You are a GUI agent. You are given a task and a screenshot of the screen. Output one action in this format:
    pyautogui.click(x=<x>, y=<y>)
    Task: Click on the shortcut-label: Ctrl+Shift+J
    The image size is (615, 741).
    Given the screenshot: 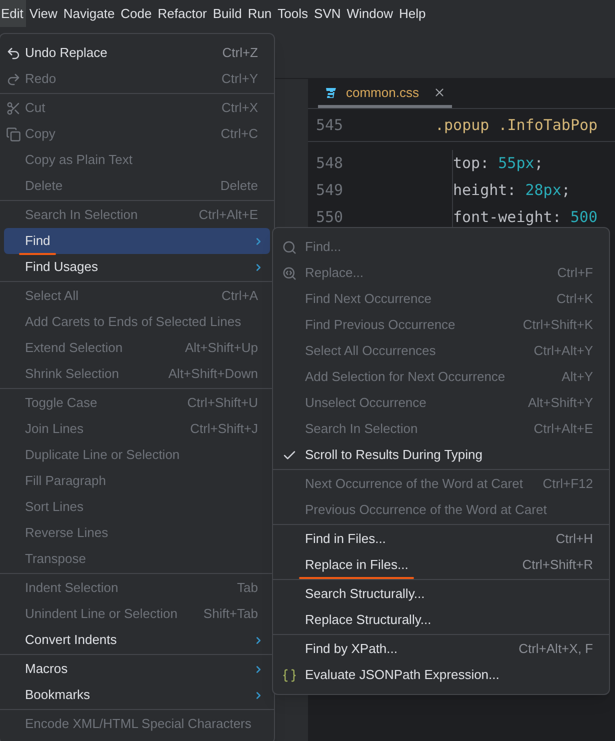 What is the action you would take?
    pyautogui.click(x=224, y=429)
    